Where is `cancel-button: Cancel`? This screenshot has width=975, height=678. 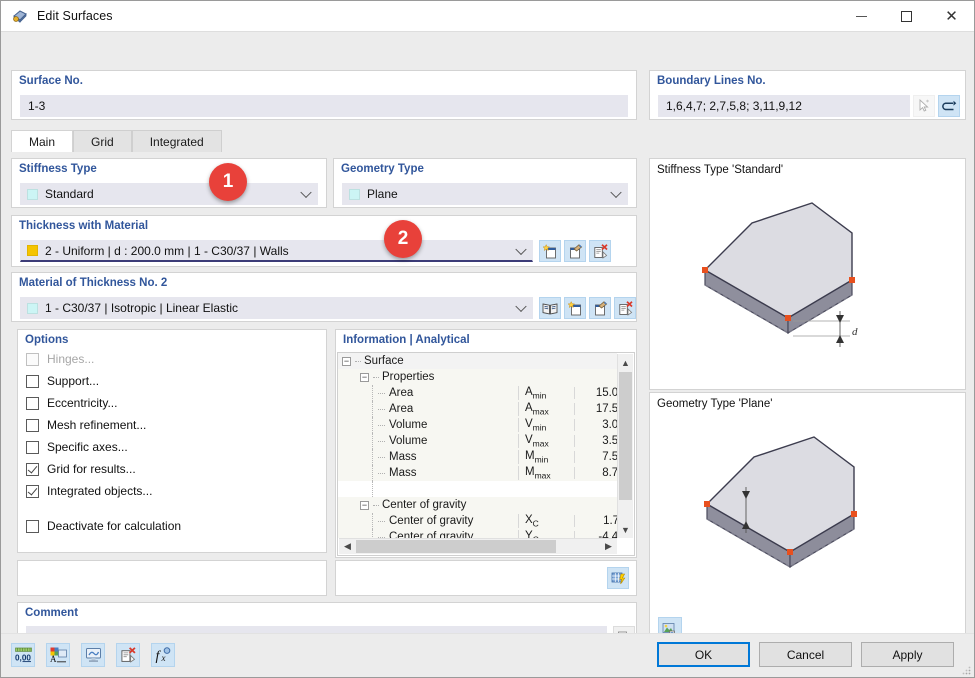
cancel-button: Cancel is located at coordinates (805, 654).